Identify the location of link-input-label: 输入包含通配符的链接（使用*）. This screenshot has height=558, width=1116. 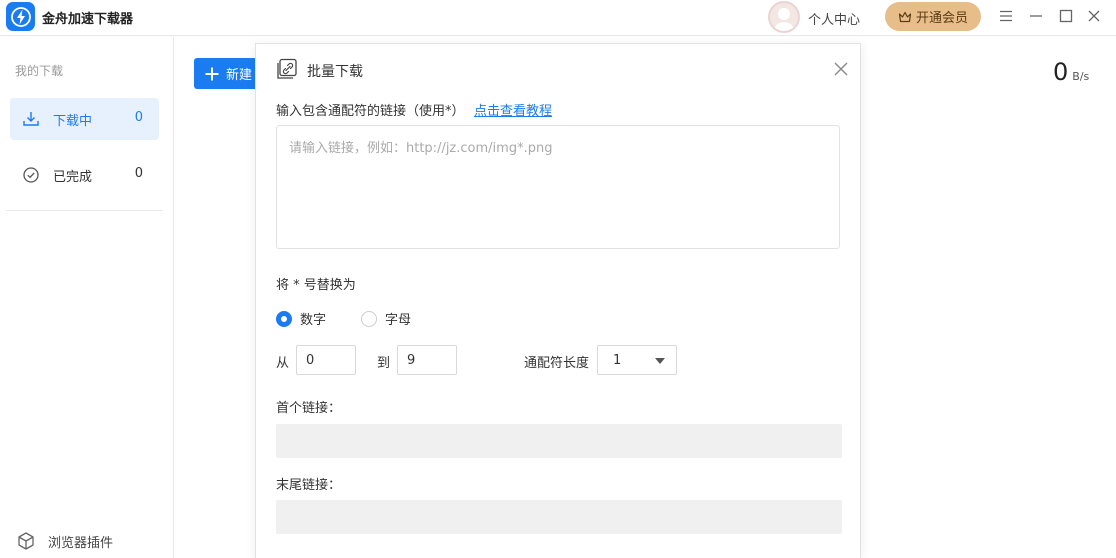
(370, 111).